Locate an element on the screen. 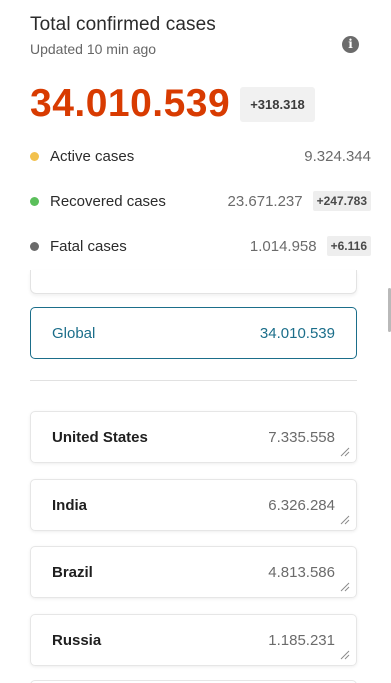 The image size is (391, 683). page-title: Total confirmed cases is located at coordinates (123, 24).